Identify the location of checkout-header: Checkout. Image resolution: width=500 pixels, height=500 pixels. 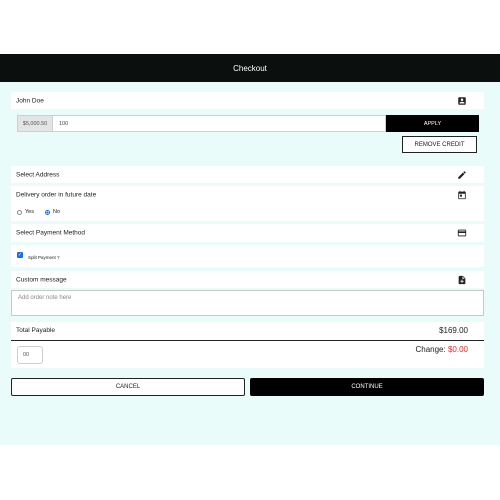
(250, 68).